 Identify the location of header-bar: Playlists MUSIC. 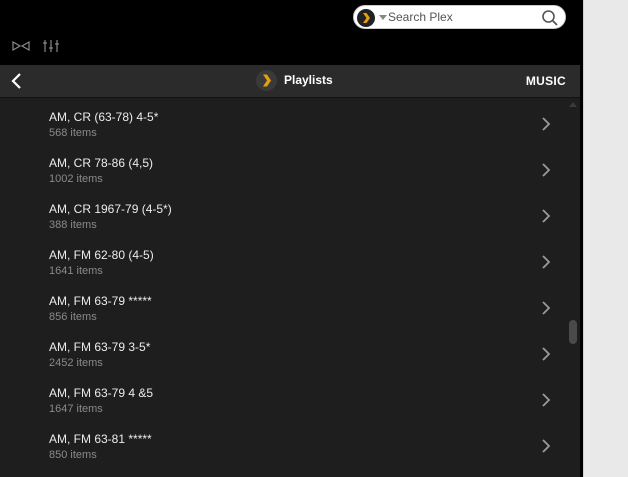
(290, 81).